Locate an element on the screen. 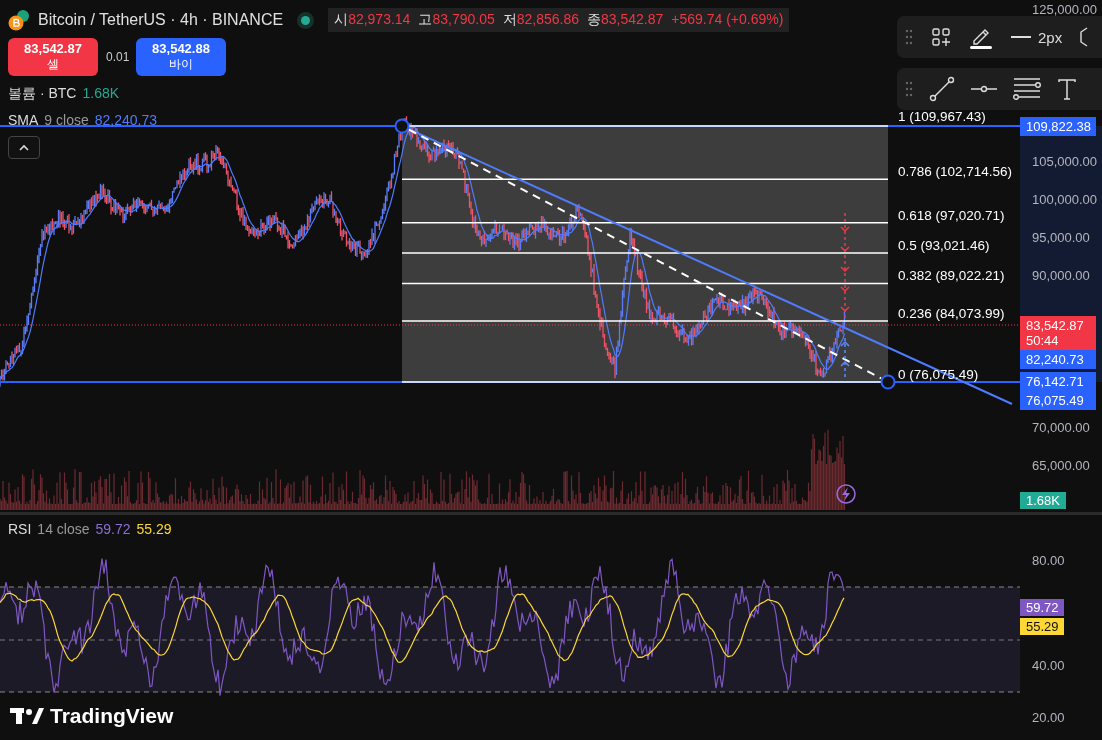 This screenshot has width=1102, height=740. fib-level-label: 0.618 (97,020.71) is located at coordinates (951, 215).